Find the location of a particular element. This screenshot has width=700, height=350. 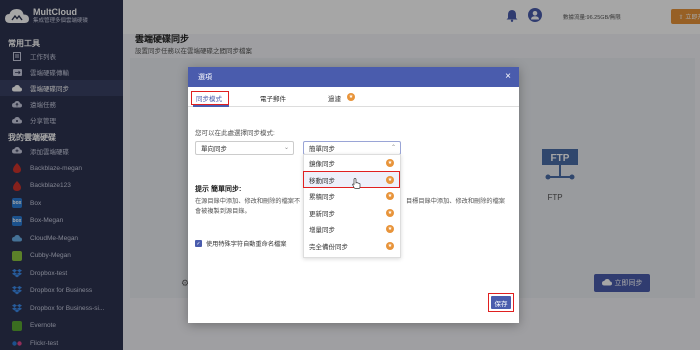

sync-mode-value: 簡單同步 is located at coordinates (322, 149).